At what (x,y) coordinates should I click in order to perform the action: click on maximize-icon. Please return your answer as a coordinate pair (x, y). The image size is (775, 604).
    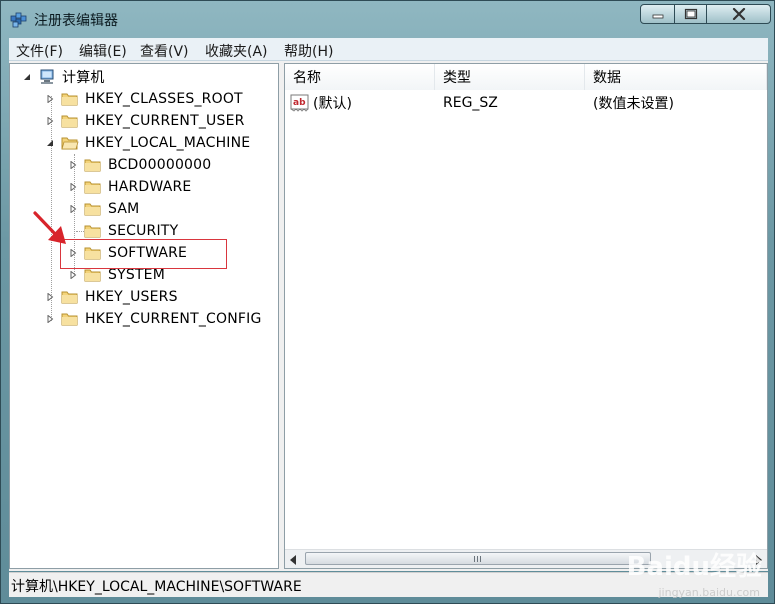
    Looking at the image, I should click on (690, 14).